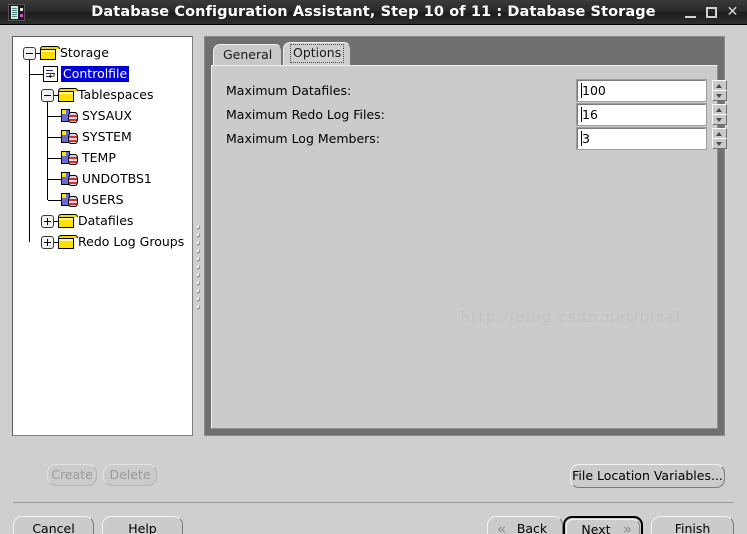 The image size is (747, 534). I want to click on tree-item-redo-log-groups: Redo Log Groups, so click(102, 242).